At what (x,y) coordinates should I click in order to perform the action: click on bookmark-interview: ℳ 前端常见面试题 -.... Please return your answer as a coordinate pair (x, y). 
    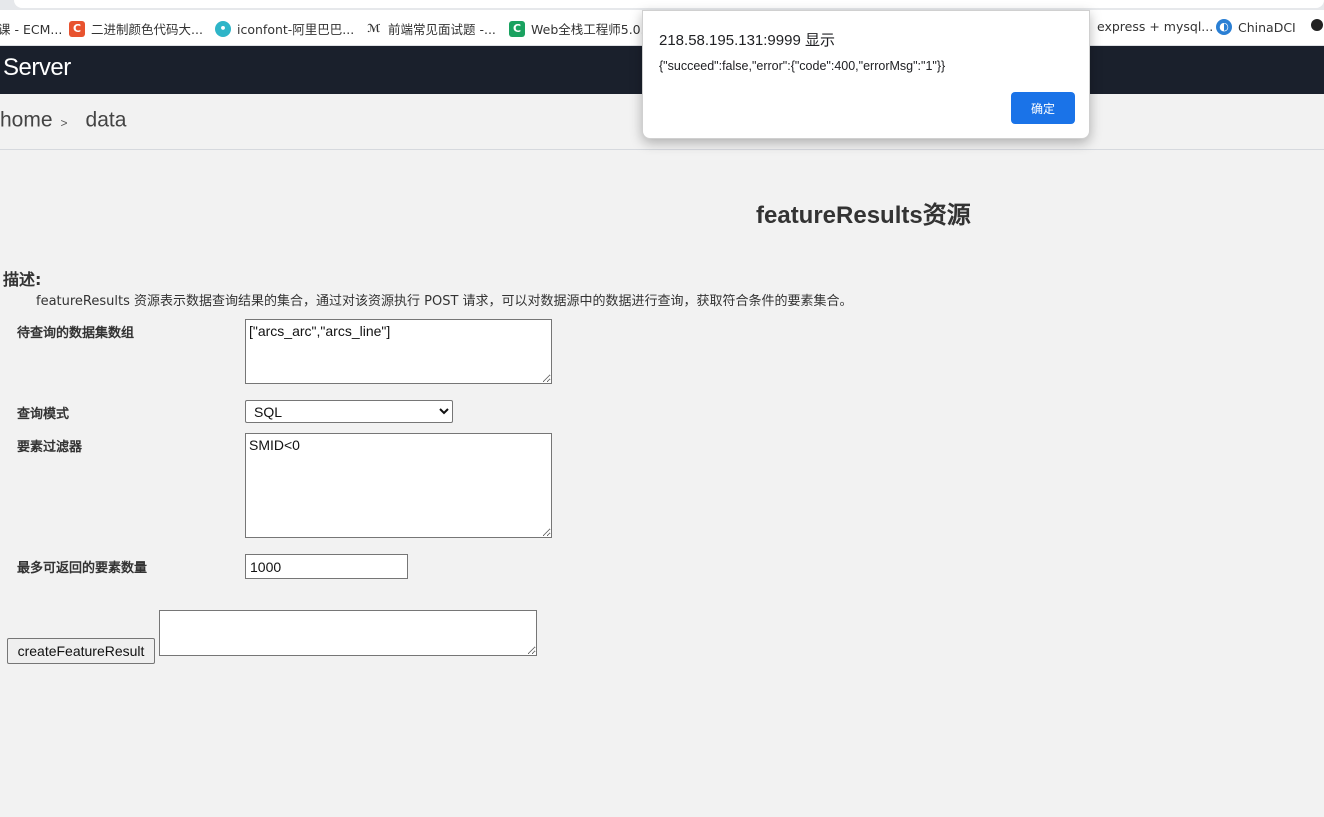
    Looking at the image, I should click on (431, 28).